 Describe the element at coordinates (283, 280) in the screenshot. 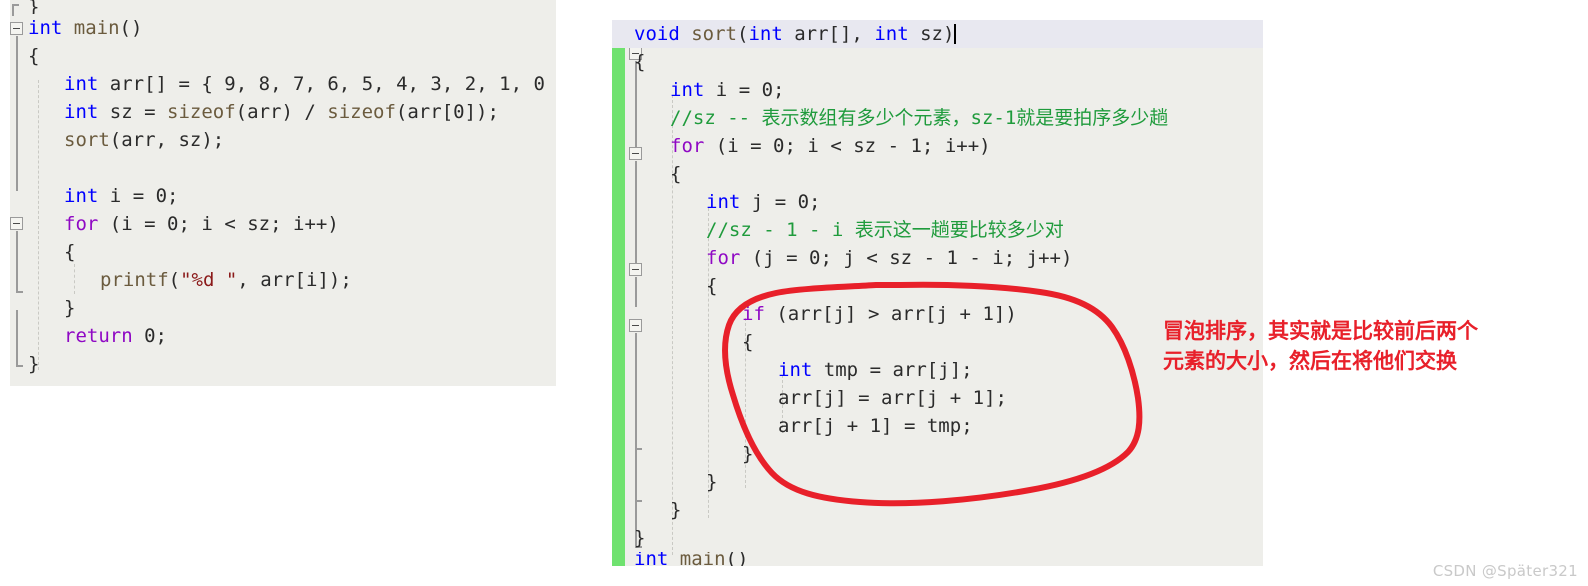

I see `code-line: printf("%d ", arr[i]);` at that location.